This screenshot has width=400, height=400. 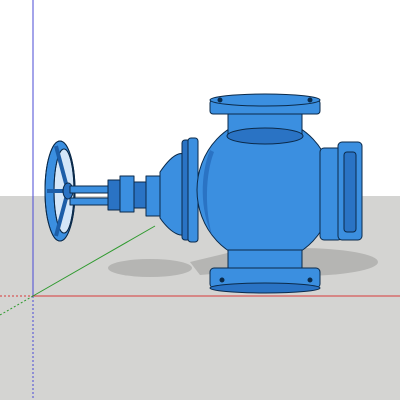 What do you see at coordinates (341, 191) in the screenshot?
I see `side-flange-right` at bounding box center [341, 191].